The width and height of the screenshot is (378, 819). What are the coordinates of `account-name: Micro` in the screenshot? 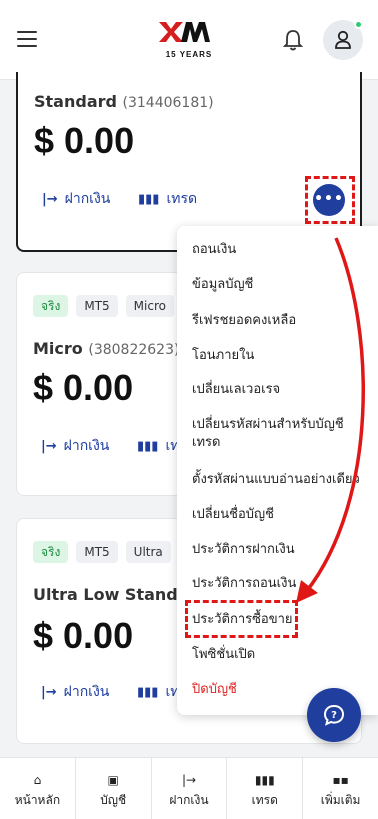 It's located at (58, 348).